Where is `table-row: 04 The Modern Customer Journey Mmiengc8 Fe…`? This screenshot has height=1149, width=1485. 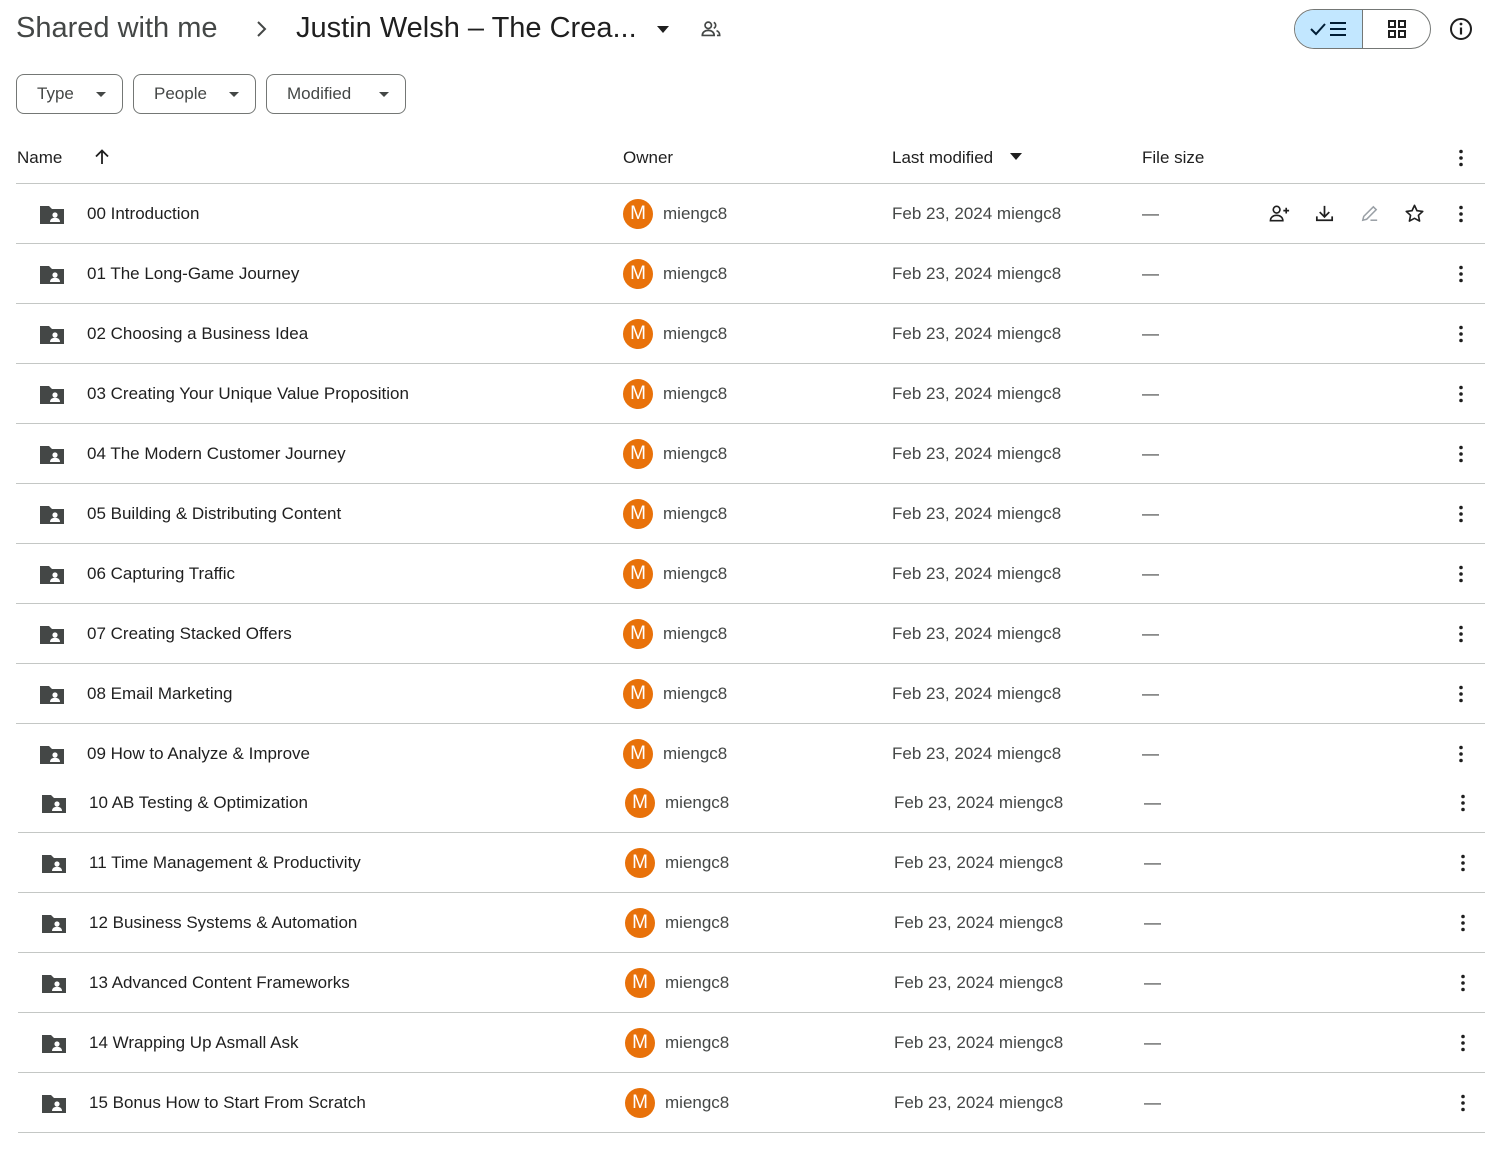
table-row: 04 The Modern Customer Journey Mmiengc8 Fe… is located at coordinates (750, 454).